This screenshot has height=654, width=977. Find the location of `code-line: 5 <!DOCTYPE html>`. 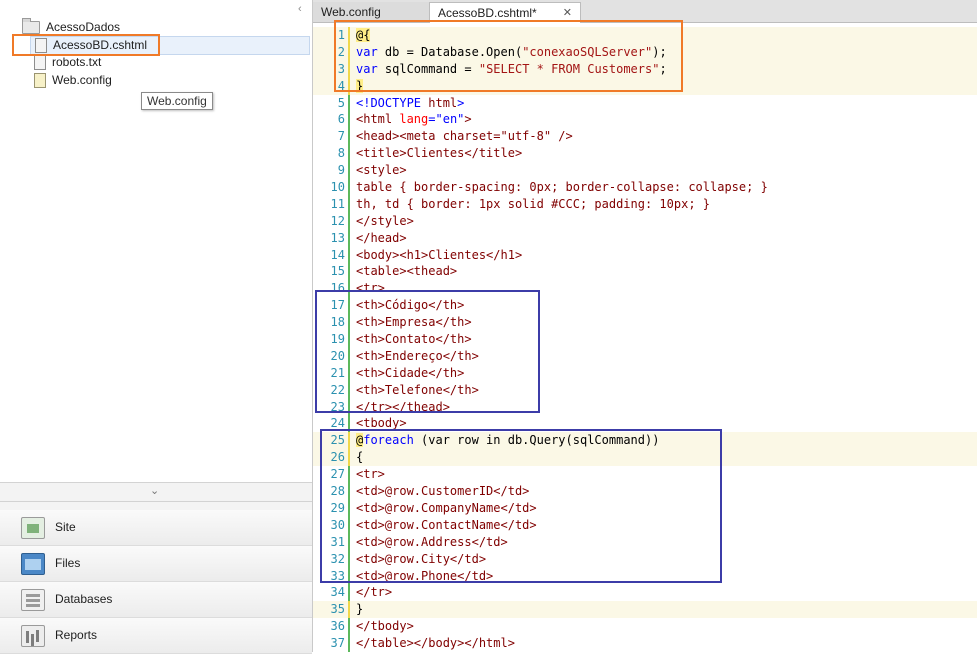

code-line: 5 <!DOCTYPE html> is located at coordinates (401, 103).